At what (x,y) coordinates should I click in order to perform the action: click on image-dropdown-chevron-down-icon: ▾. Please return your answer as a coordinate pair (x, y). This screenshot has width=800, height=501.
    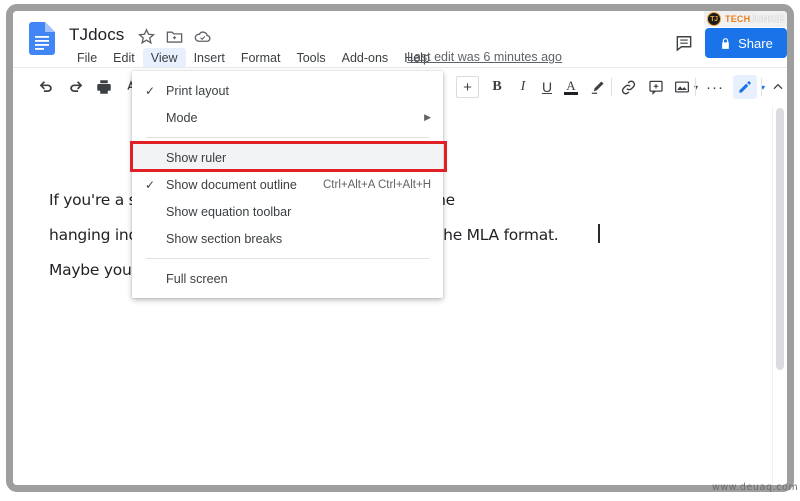
    Looking at the image, I should click on (696, 87).